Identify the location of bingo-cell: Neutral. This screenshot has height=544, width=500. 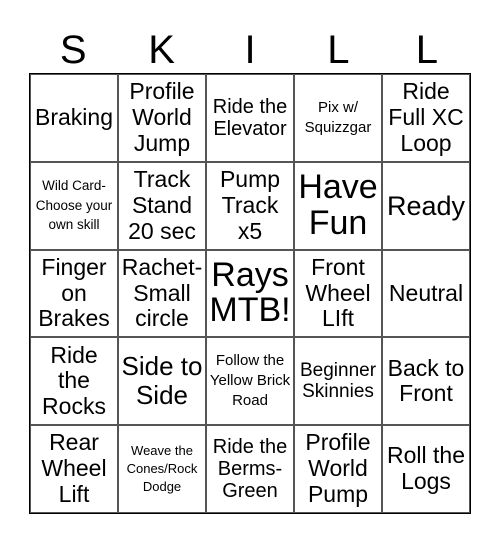
(426, 293).